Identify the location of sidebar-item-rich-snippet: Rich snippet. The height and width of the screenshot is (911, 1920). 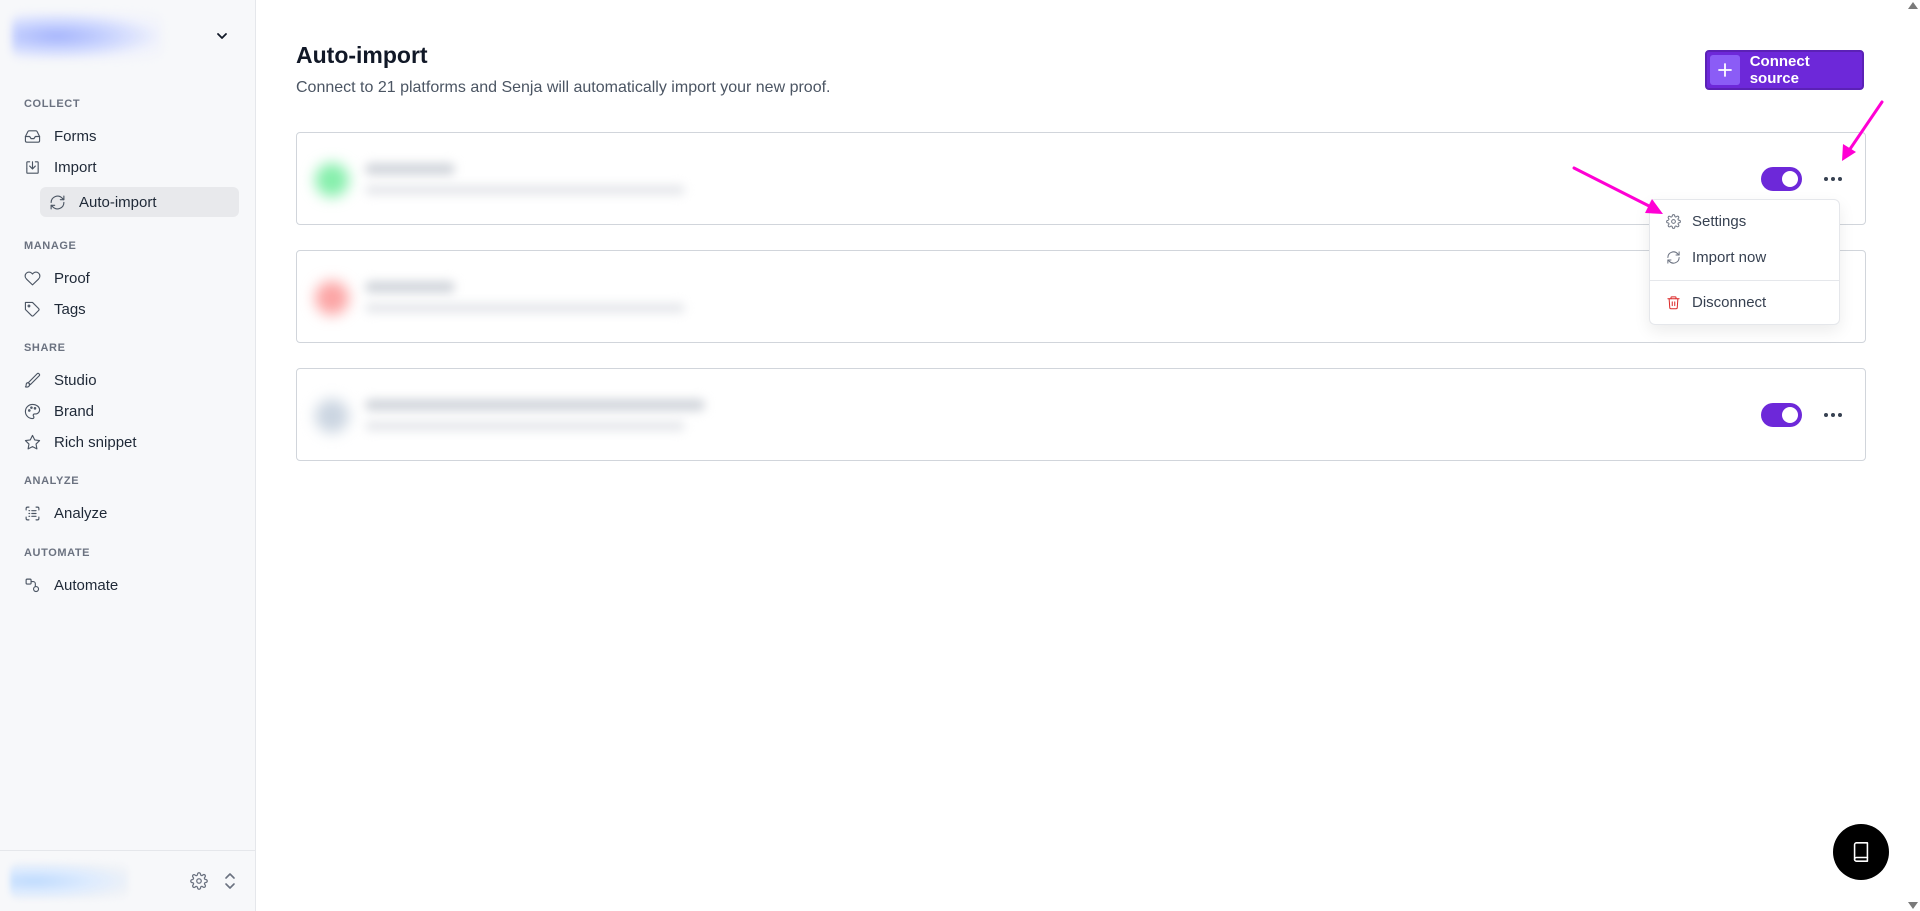
(126, 442).